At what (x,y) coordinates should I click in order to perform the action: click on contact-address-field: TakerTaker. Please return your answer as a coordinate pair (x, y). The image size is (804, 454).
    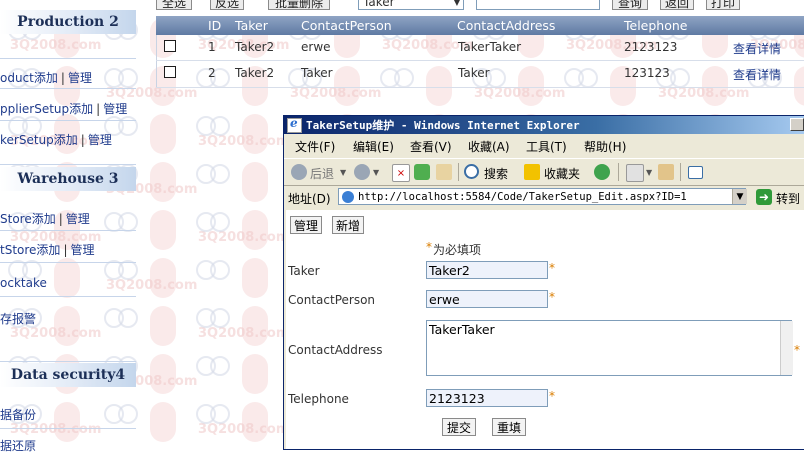
    Looking at the image, I should click on (609, 348).